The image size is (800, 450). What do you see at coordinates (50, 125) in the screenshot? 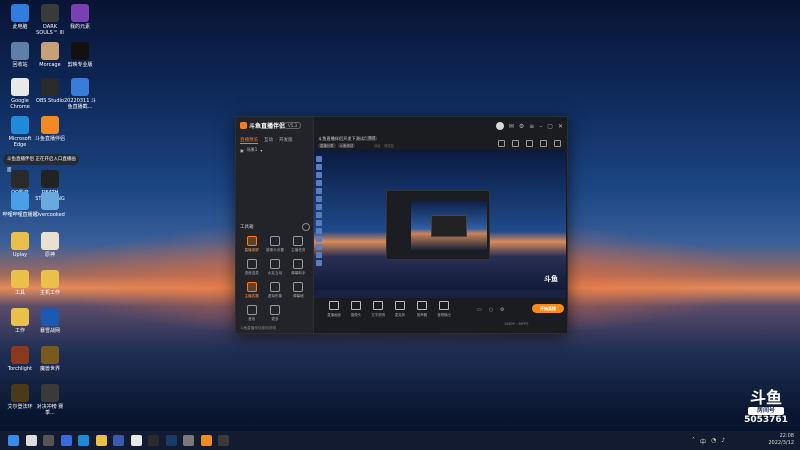
I see `douyu-companion-icon` at bounding box center [50, 125].